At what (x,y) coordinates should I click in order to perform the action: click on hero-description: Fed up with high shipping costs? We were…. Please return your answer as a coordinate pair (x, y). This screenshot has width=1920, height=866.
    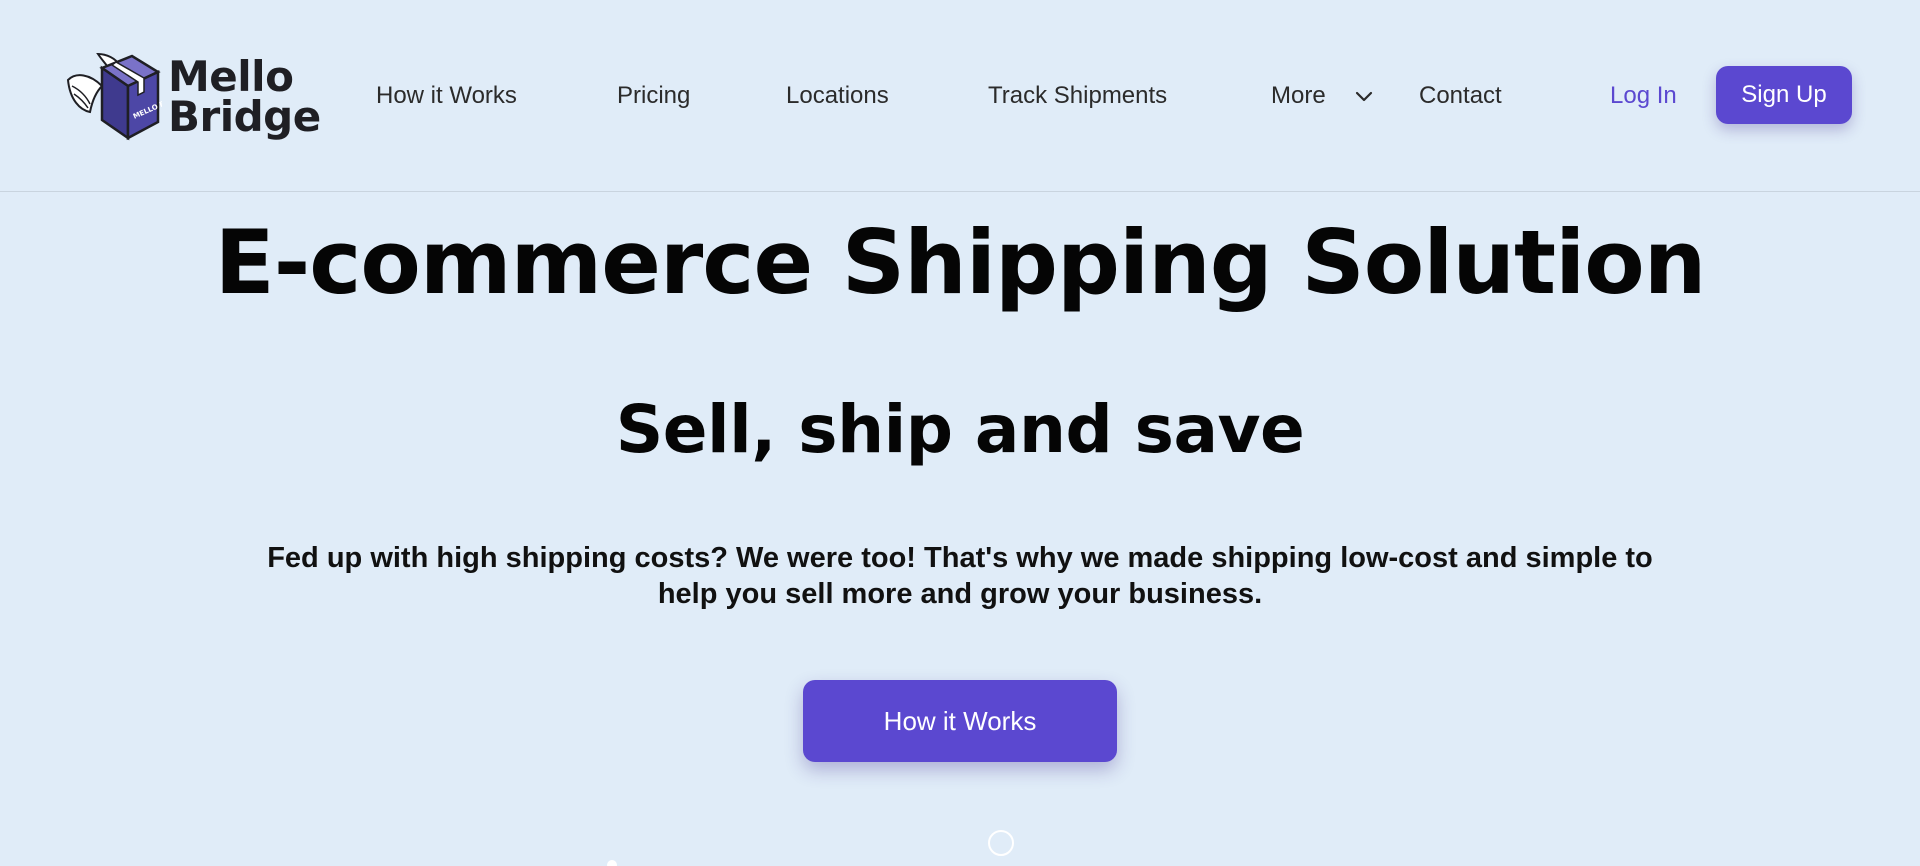
    Looking at the image, I should click on (960, 576).